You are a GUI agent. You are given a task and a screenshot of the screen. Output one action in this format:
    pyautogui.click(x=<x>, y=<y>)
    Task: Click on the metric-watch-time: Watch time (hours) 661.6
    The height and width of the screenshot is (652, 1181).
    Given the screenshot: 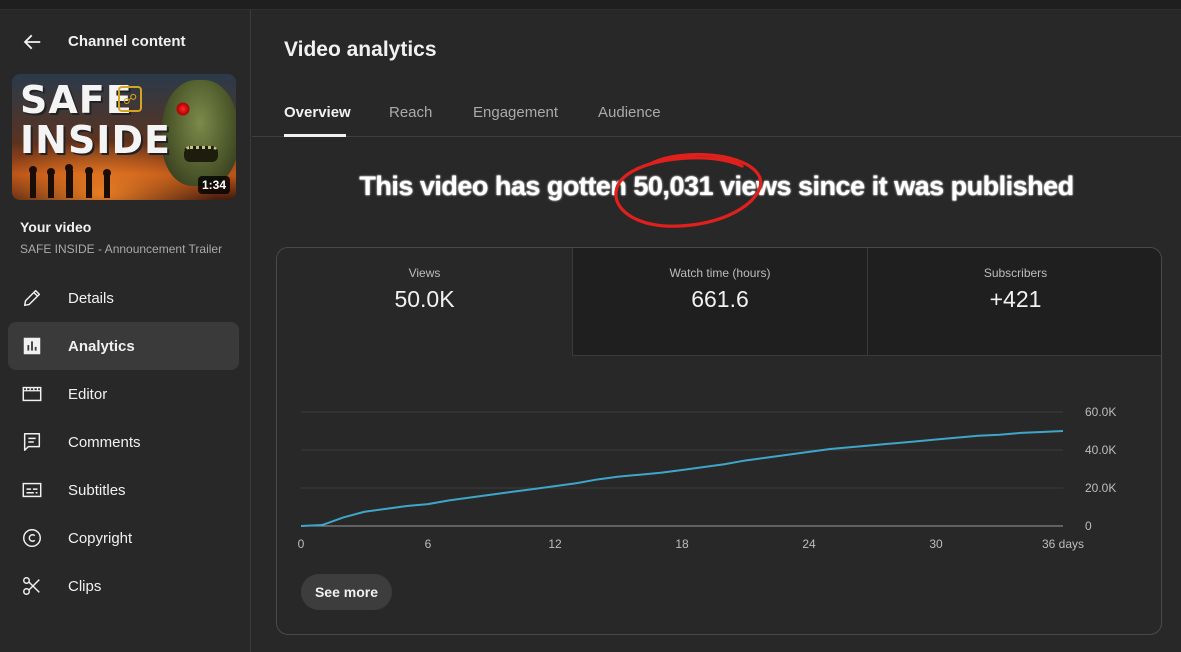 What is the action you would take?
    pyautogui.click(x=719, y=302)
    